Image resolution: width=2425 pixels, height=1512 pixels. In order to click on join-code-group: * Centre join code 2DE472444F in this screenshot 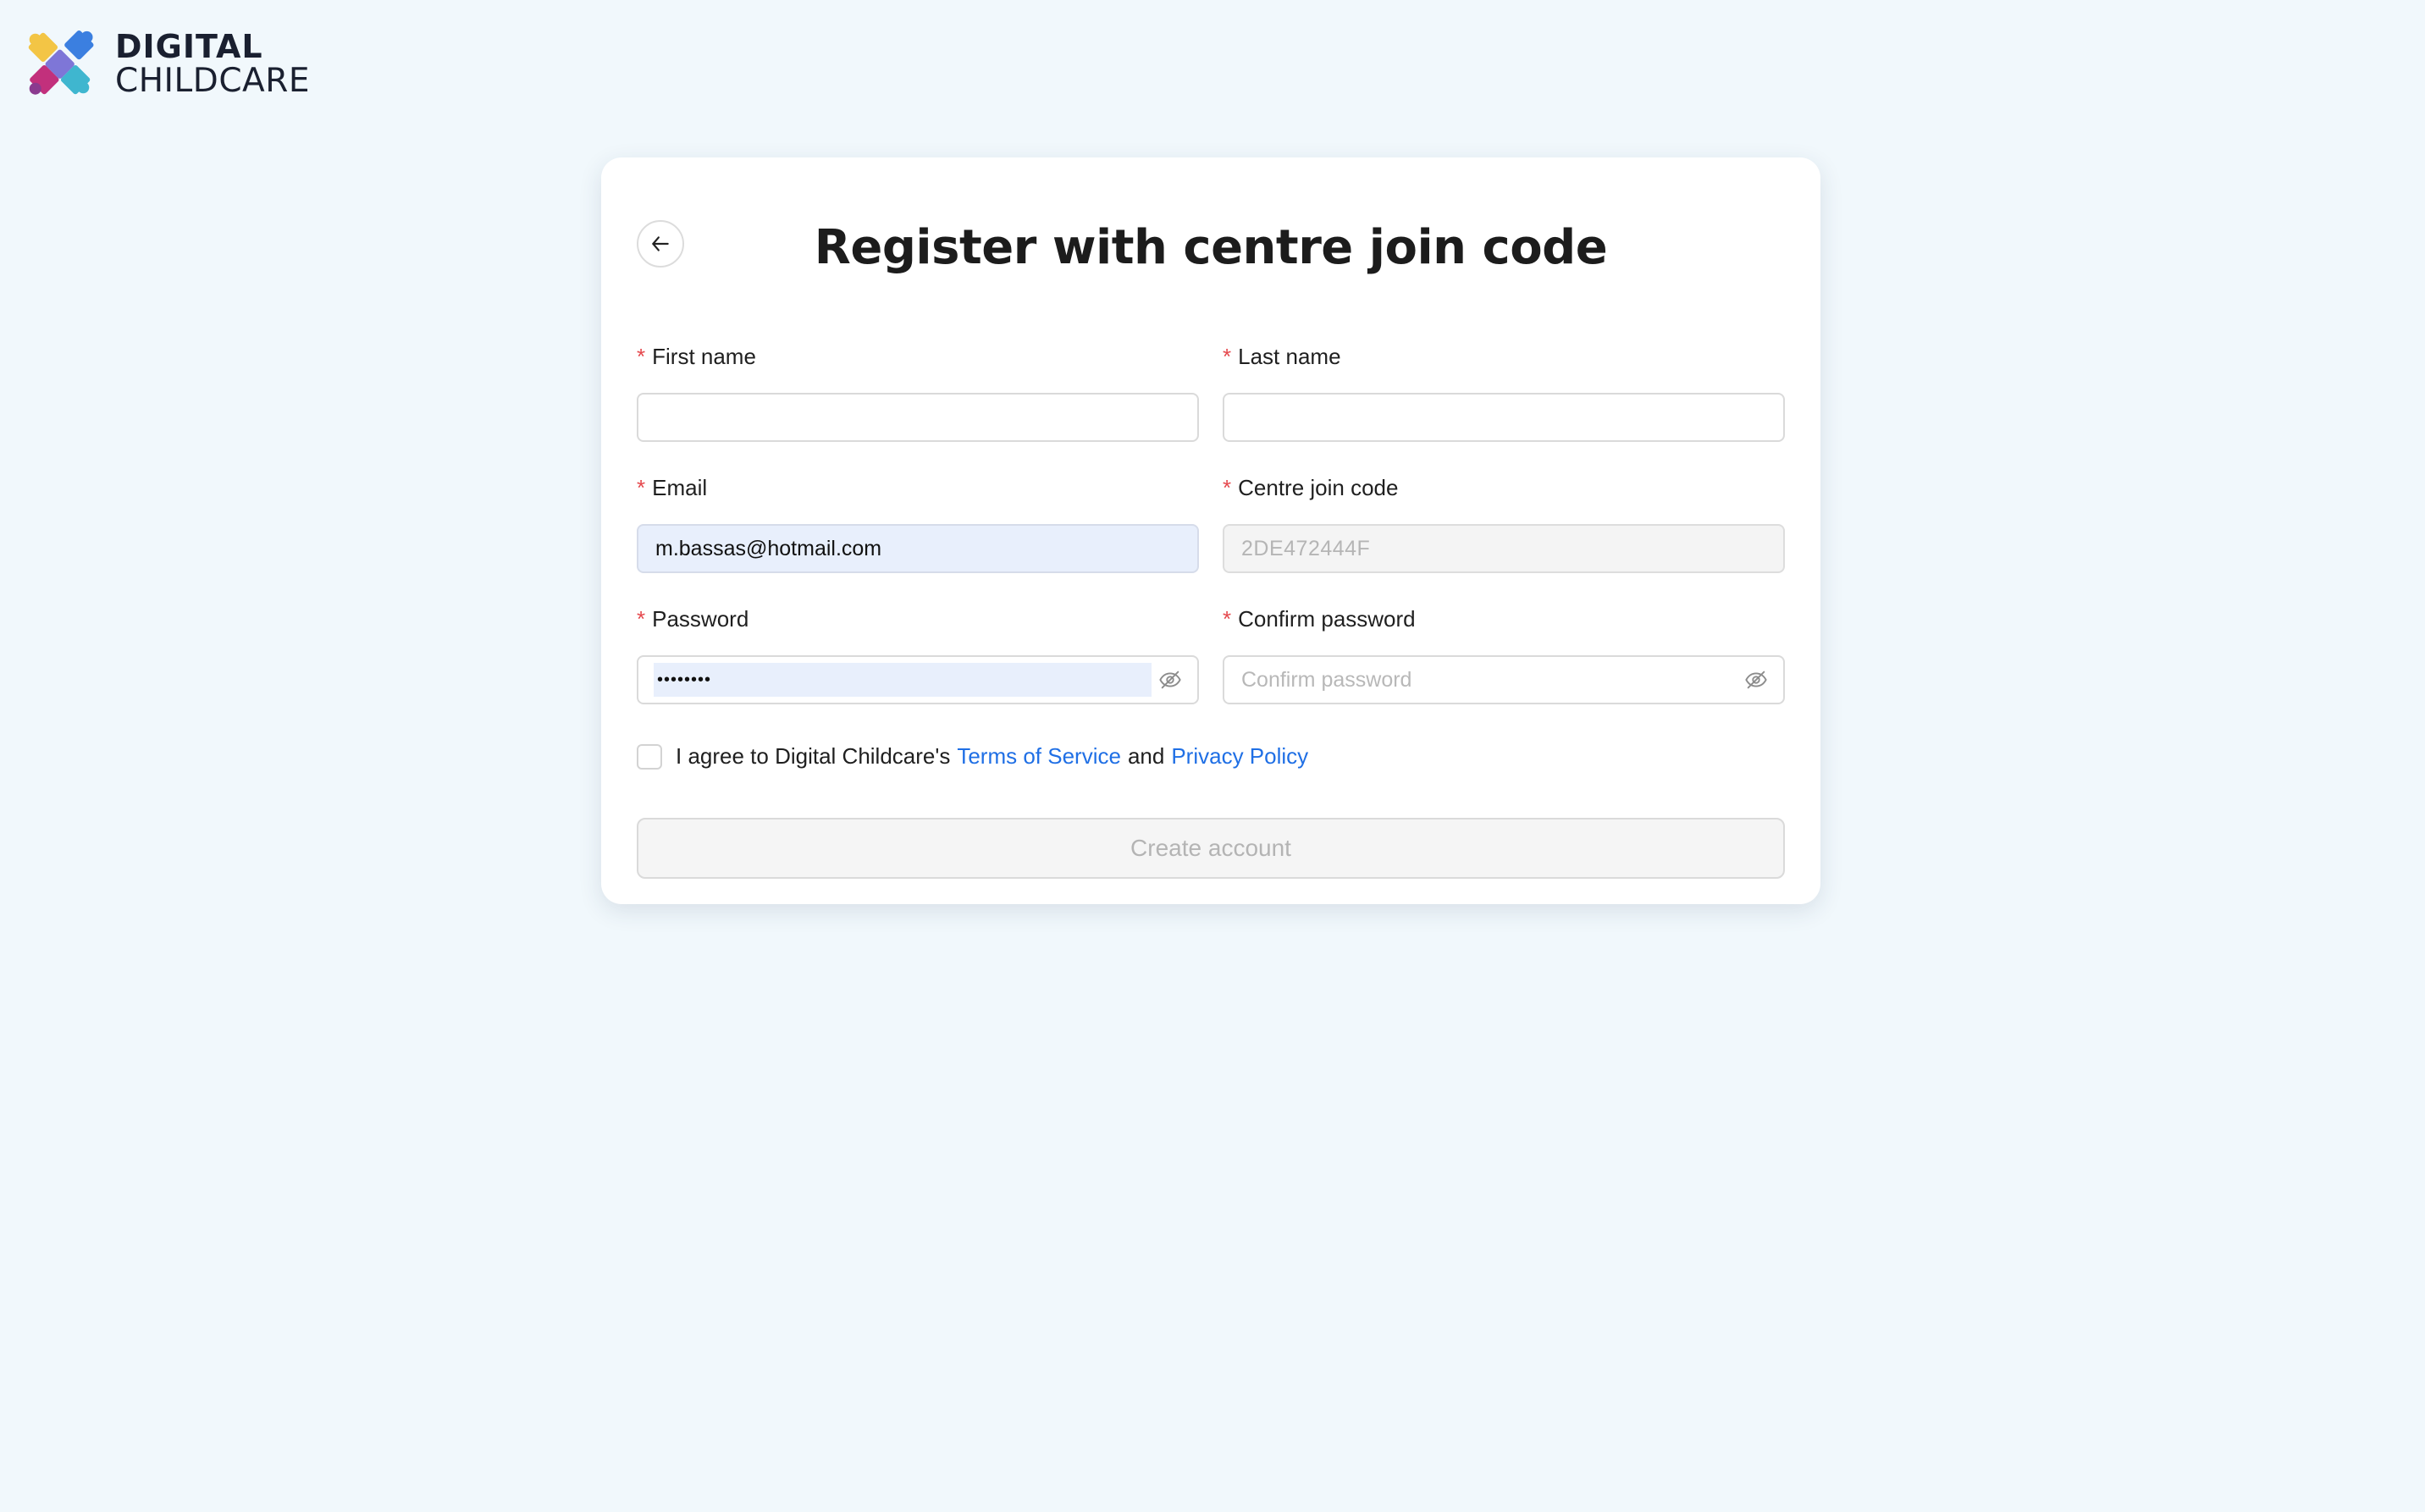, I will do `click(1504, 523)`.